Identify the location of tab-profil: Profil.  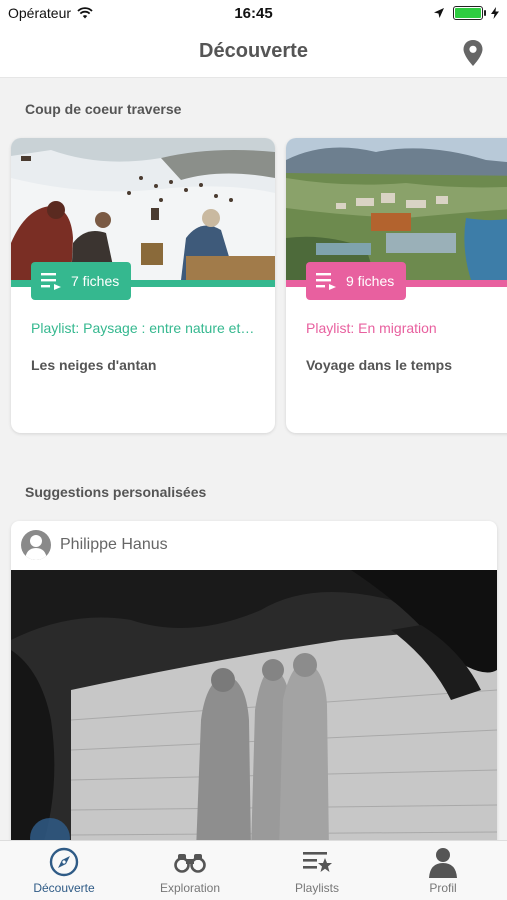
(443, 870).